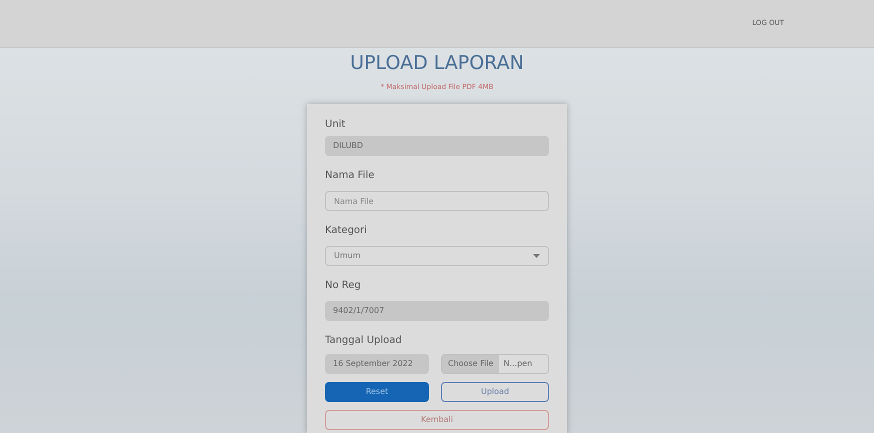  Describe the element at coordinates (518, 364) in the screenshot. I see `file-name-text: N...pen` at that location.